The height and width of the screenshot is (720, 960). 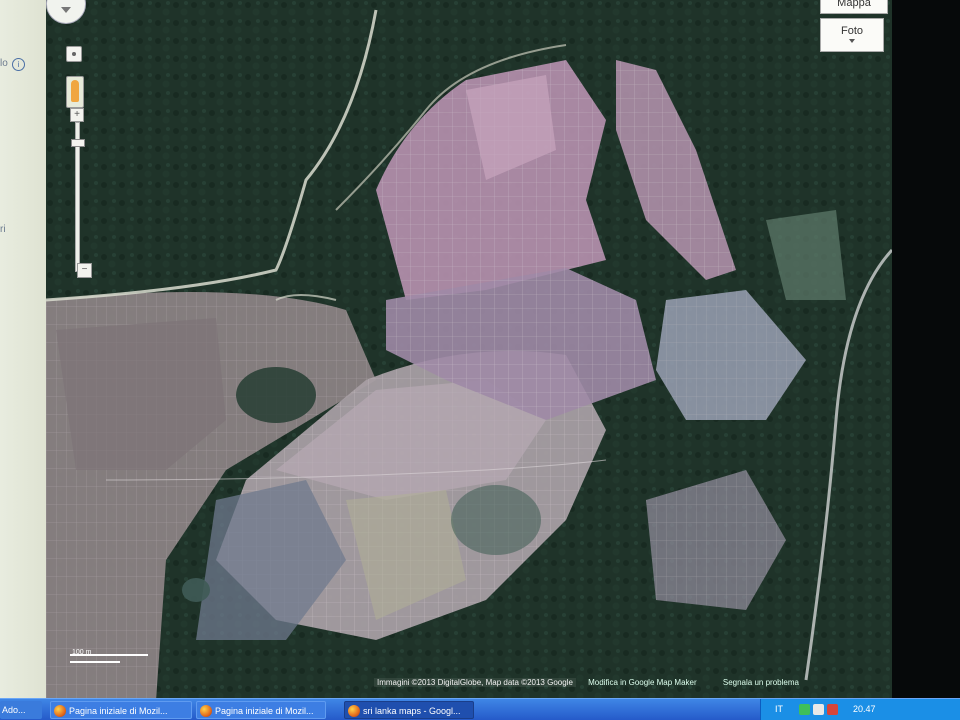 I want to click on clock: 20.47, so click(x=864, y=709).